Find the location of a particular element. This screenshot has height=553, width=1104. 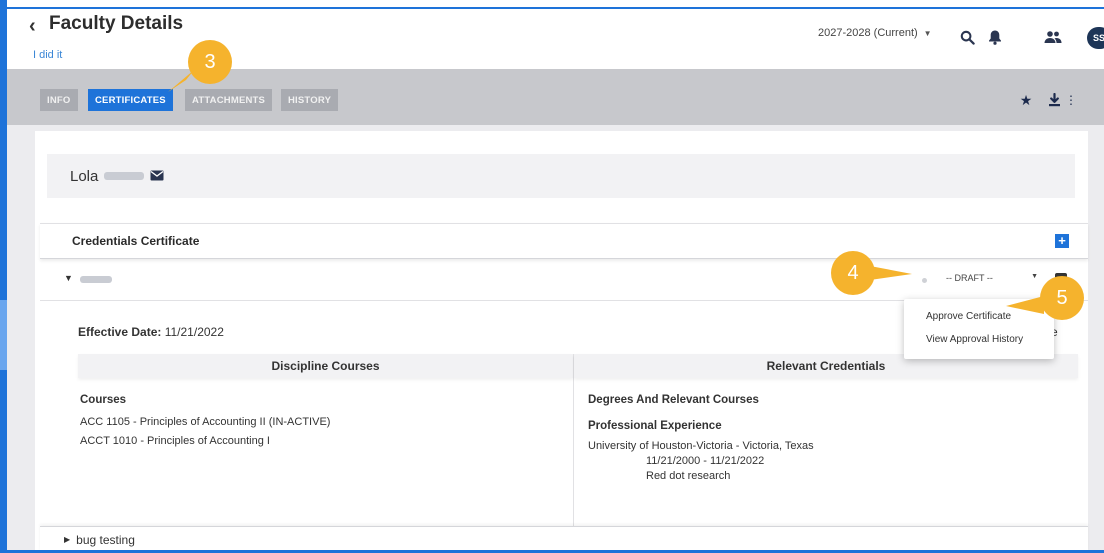

status-select: -- DRAFT -- ▼ is located at coordinates (992, 278).